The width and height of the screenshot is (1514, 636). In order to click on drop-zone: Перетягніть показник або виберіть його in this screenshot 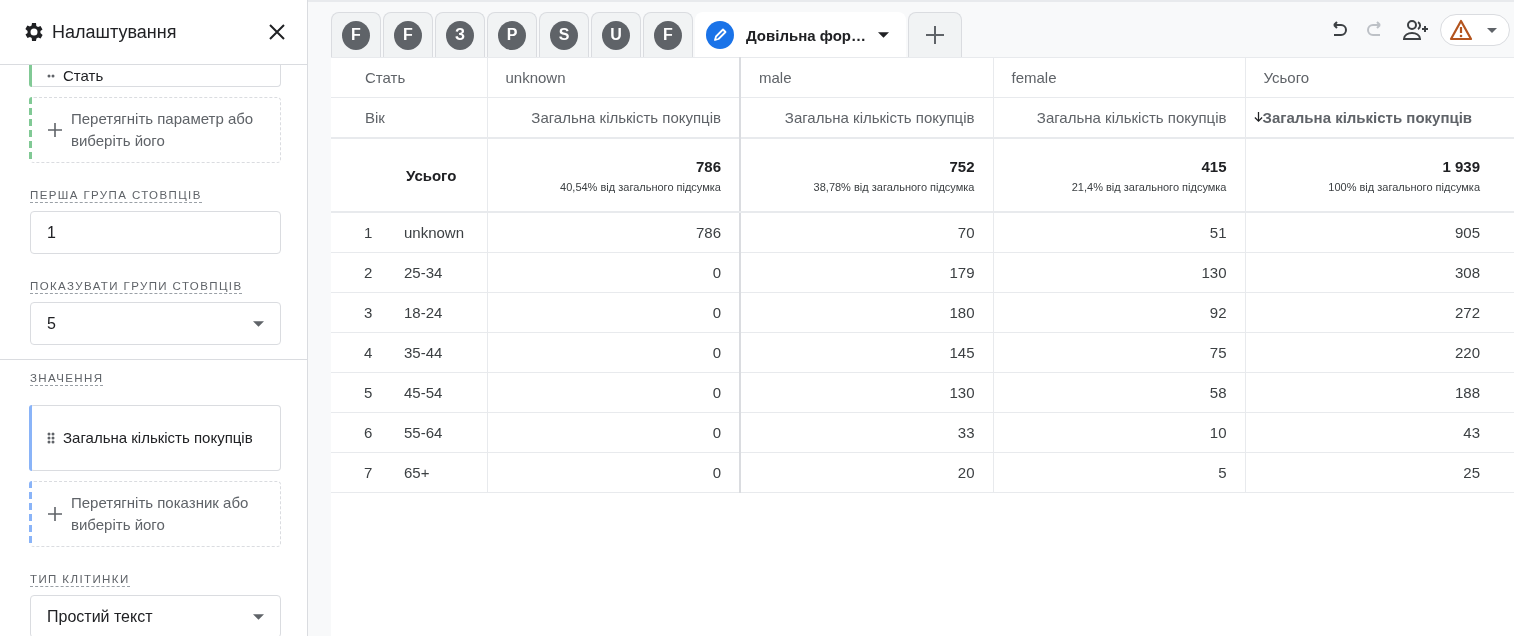, I will do `click(155, 514)`.